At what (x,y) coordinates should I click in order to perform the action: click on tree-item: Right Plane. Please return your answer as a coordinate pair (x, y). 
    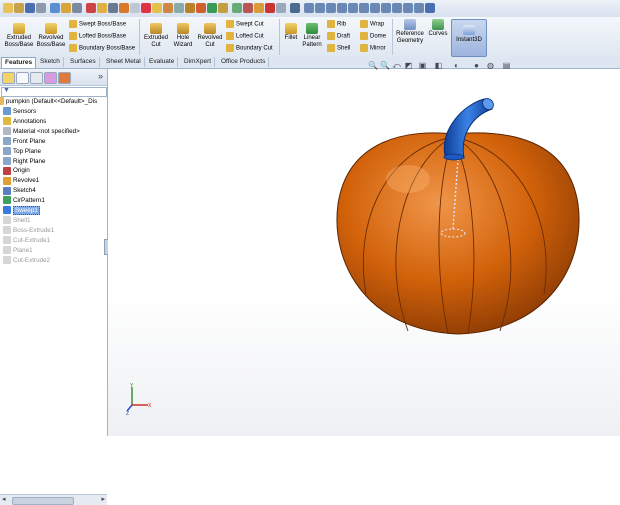
    Looking at the image, I should click on (53, 161).